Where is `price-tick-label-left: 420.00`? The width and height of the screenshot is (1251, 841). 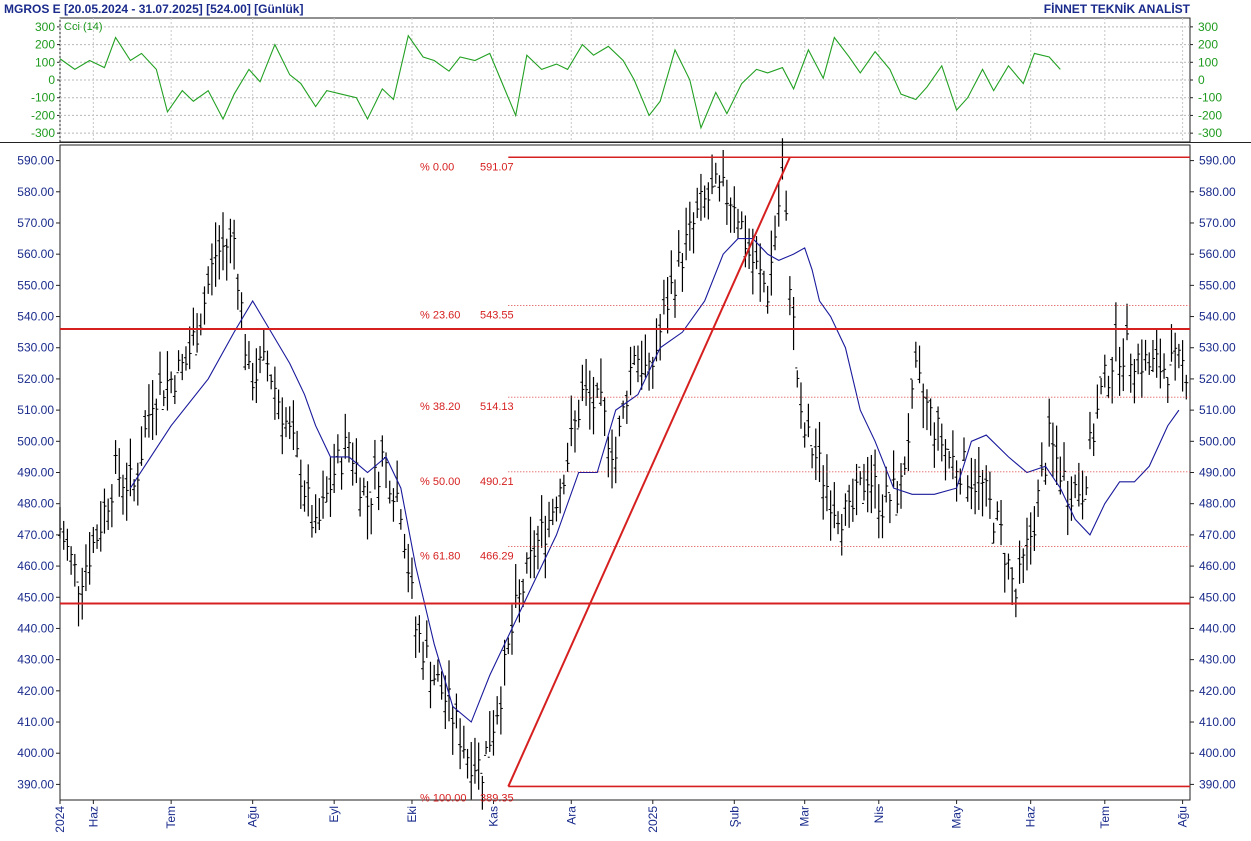 price-tick-label-left: 420.00 is located at coordinates (35, 691).